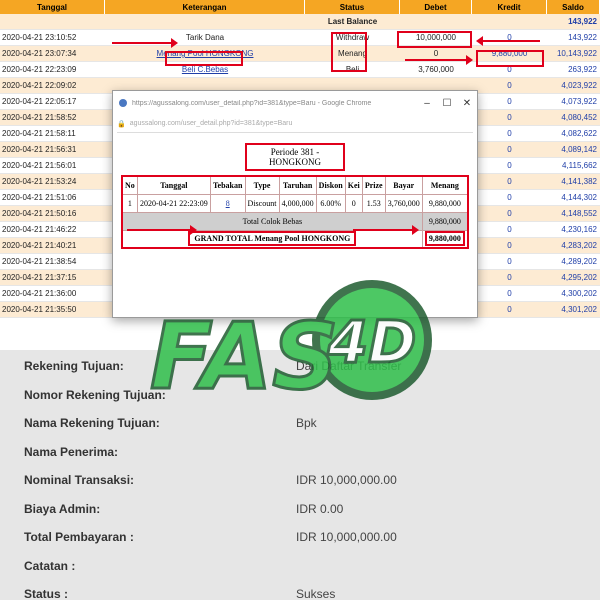 Image resolution: width=600 pixels, height=600 pixels. What do you see at coordinates (39, 213) in the screenshot?
I see `row-date: 2020-04-21 21:50:16` at bounding box center [39, 213].